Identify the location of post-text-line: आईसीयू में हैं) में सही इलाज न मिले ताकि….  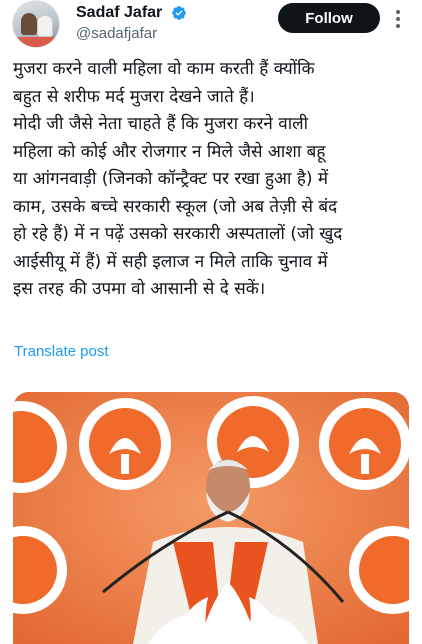
(170, 261).